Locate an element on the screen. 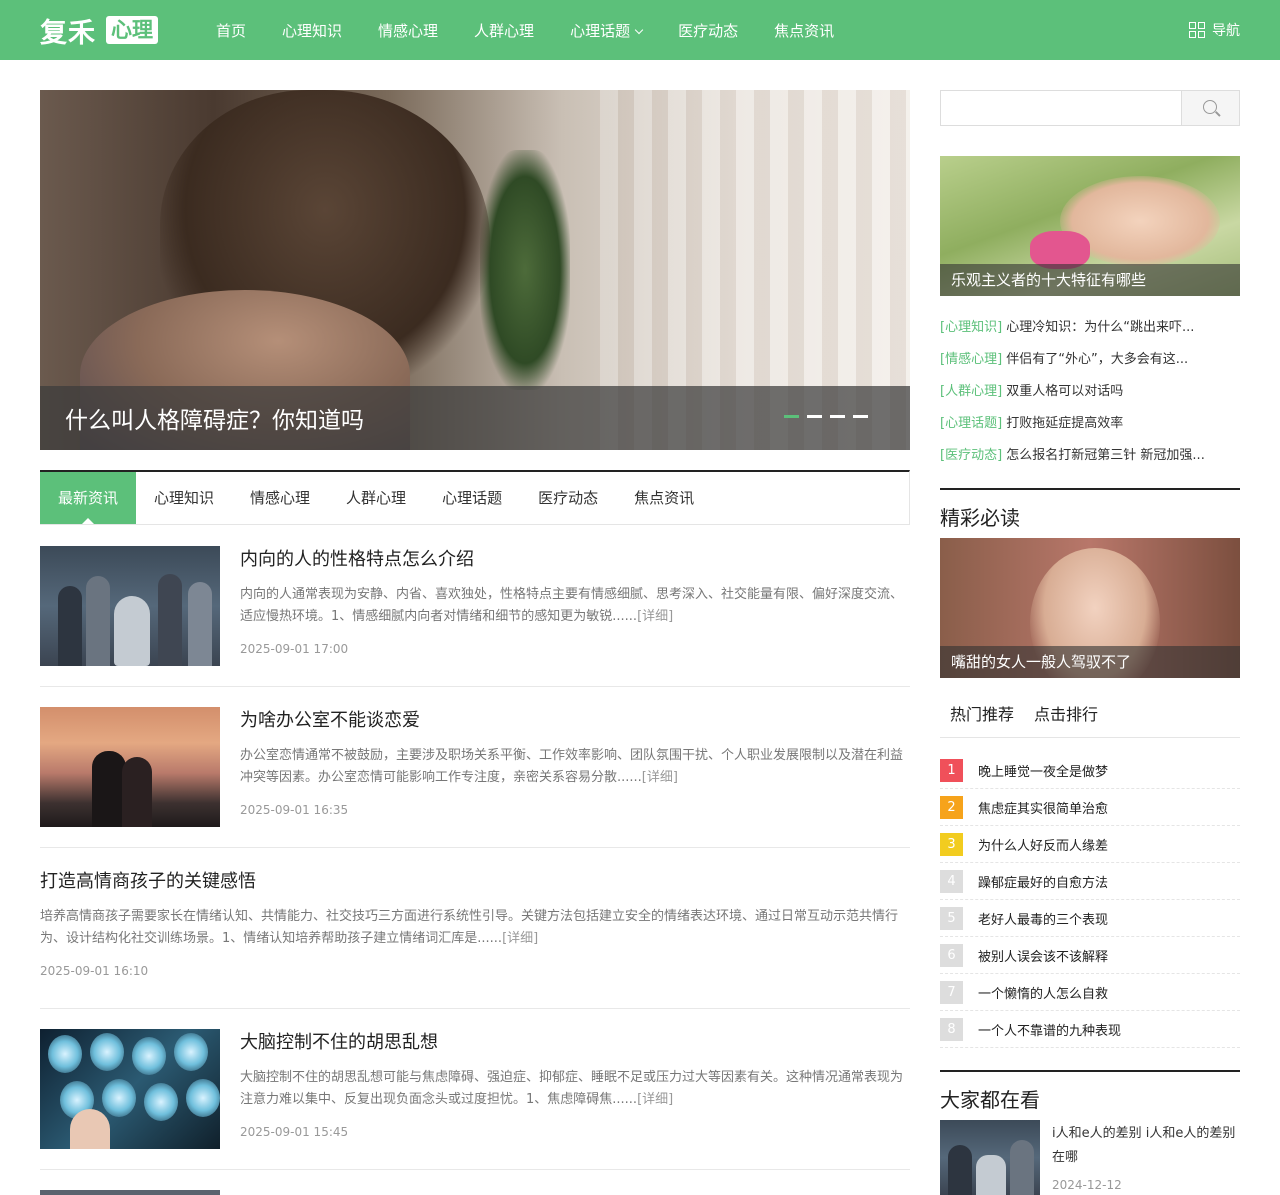 The height and width of the screenshot is (1195, 1280). hero-caption-bar: 什么叫人格障碍症？你知道吗 is located at coordinates (475, 418).